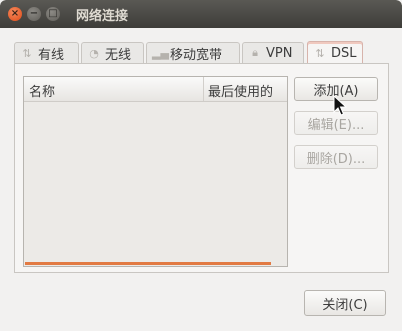 This screenshot has height=331, width=402. What do you see at coordinates (118, 55) in the screenshot?
I see `tab-label: 无线` at bounding box center [118, 55].